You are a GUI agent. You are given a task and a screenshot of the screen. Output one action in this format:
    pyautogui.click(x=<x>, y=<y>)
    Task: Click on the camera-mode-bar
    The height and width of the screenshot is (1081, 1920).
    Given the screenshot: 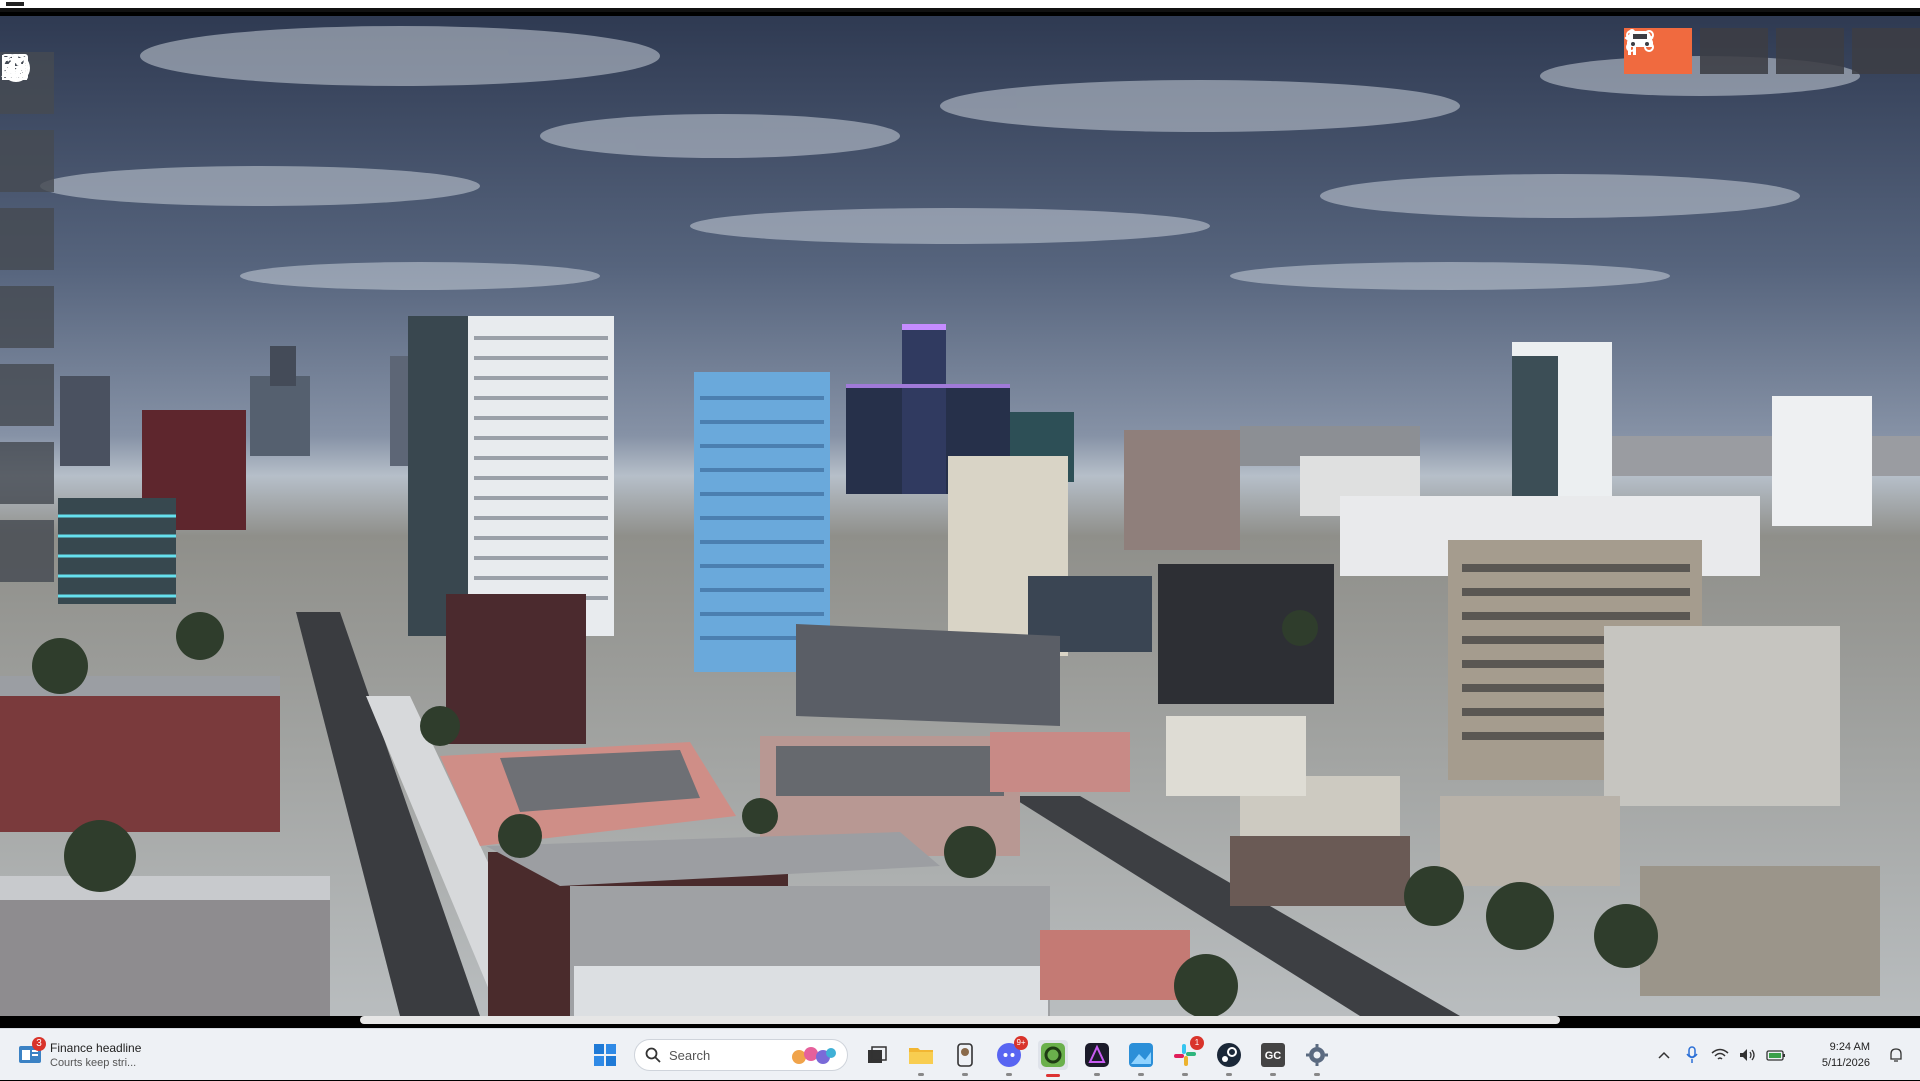 What is the action you would take?
    pyautogui.click(x=1772, y=51)
    